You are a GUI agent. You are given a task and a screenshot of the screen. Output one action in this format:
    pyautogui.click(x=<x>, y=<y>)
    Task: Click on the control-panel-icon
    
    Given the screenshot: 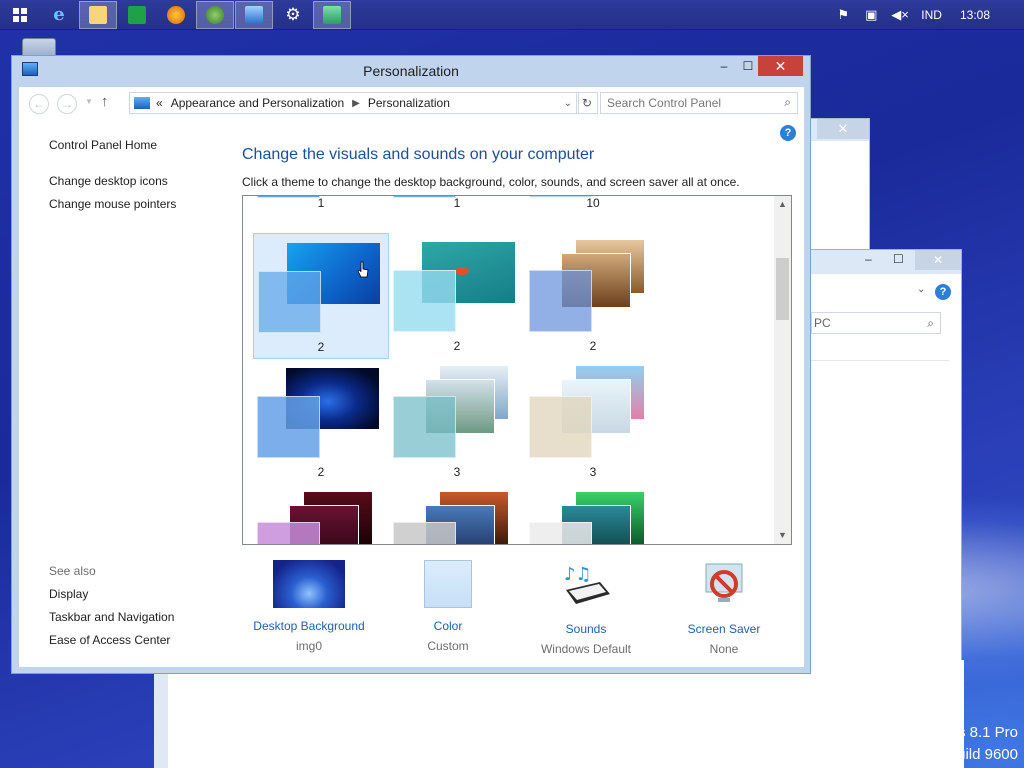 What is the action you would take?
    pyautogui.click(x=254, y=14)
    